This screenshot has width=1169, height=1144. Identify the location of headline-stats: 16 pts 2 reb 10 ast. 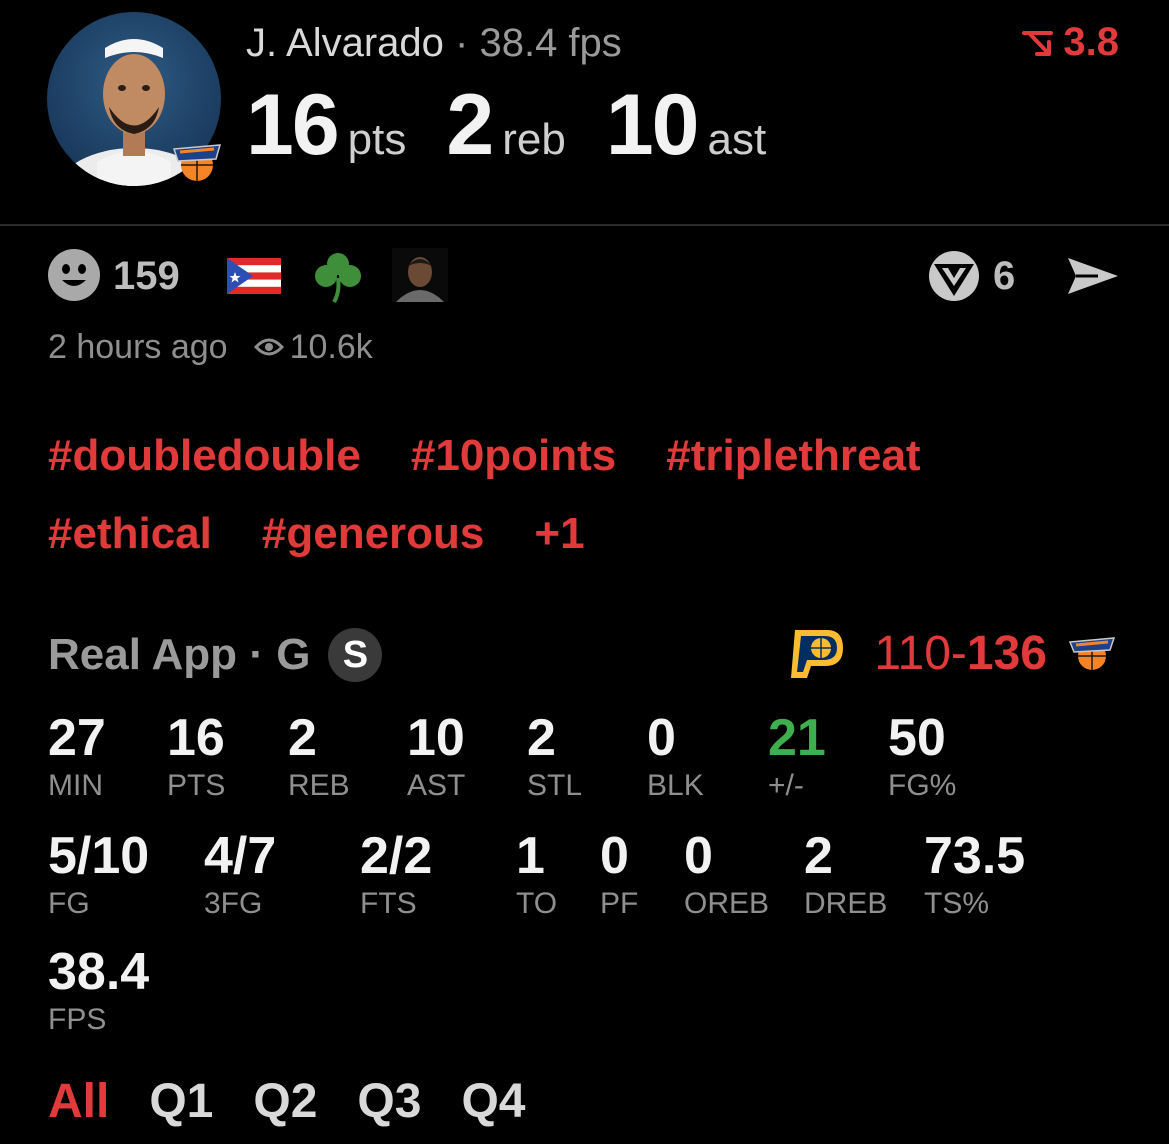
(526, 137).